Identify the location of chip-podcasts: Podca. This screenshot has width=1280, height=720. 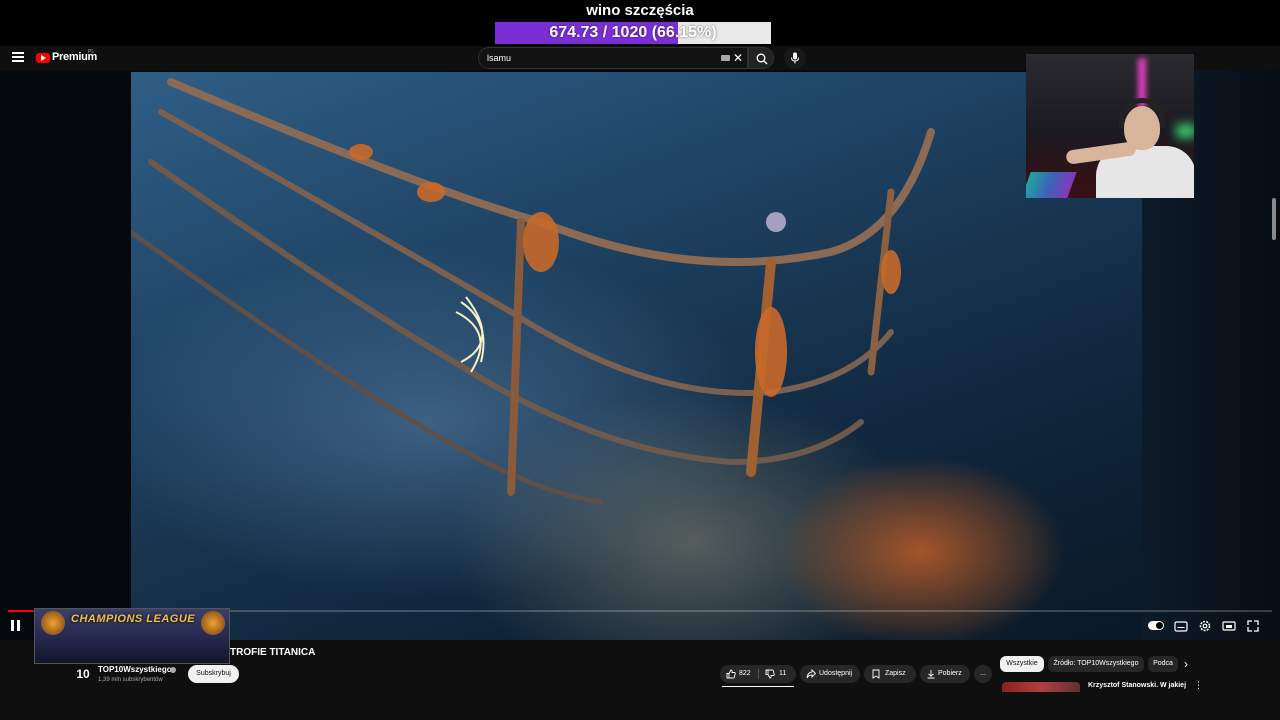
(1163, 664).